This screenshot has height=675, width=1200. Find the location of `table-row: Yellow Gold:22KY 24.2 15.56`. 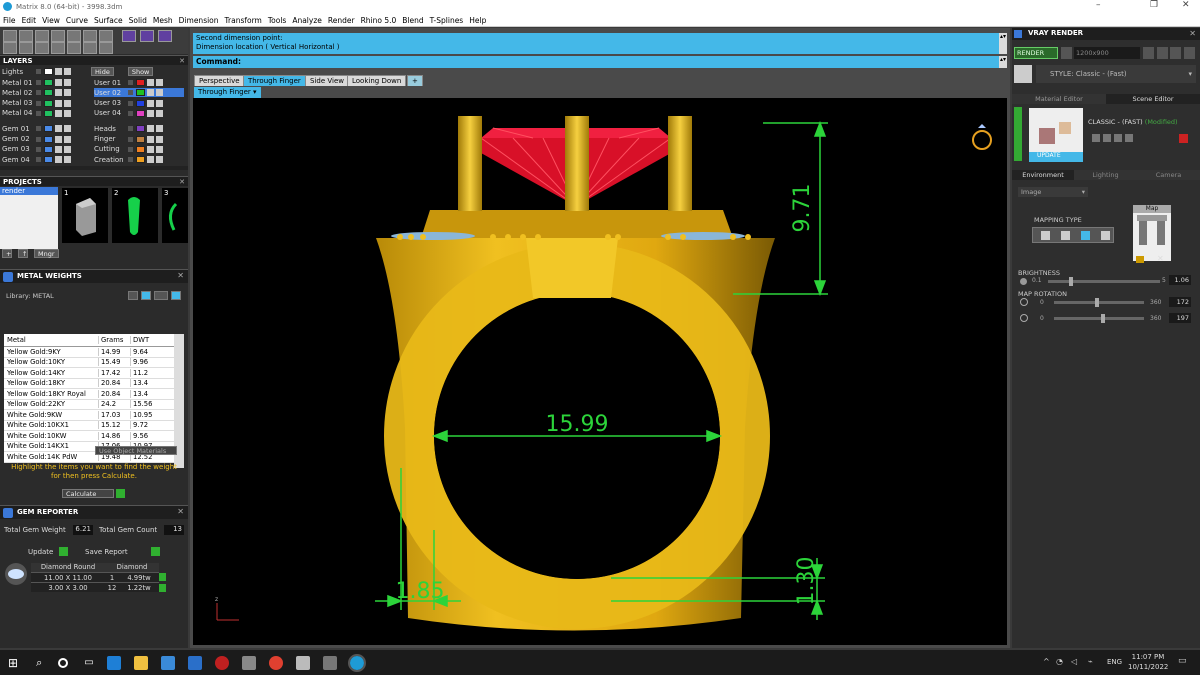

table-row: Yellow Gold:22KY 24.2 15.56 is located at coordinates (89, 405).